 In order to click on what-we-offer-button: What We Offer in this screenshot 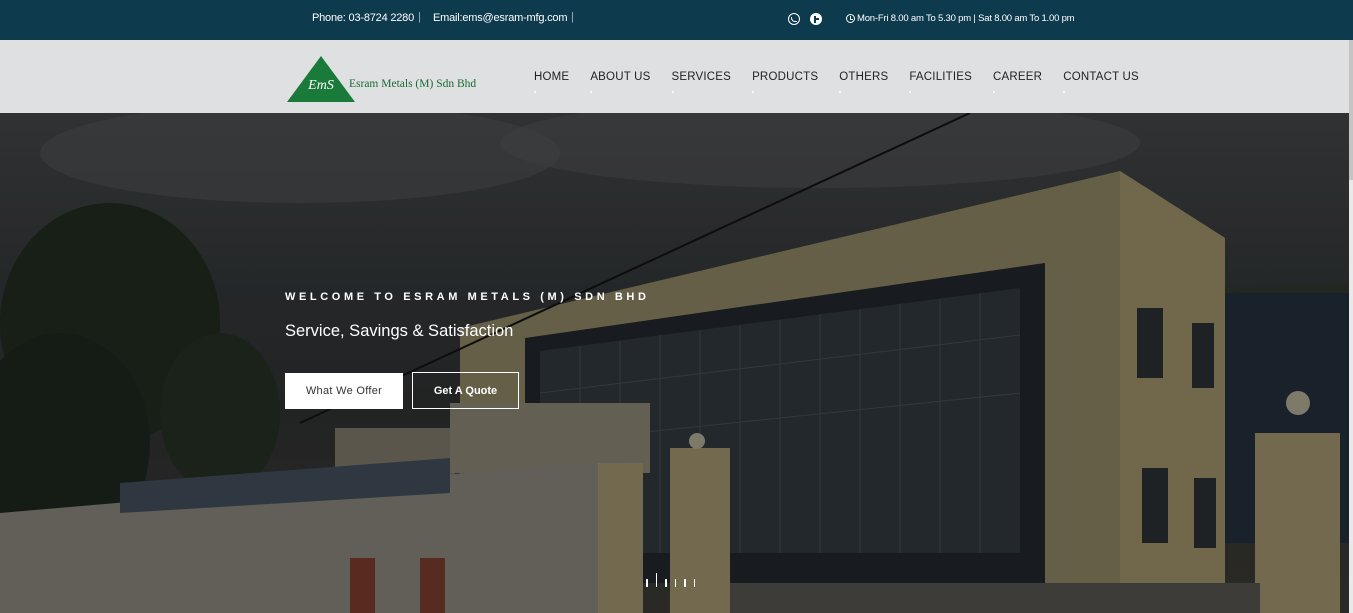, I will do `click(344, 391)`.